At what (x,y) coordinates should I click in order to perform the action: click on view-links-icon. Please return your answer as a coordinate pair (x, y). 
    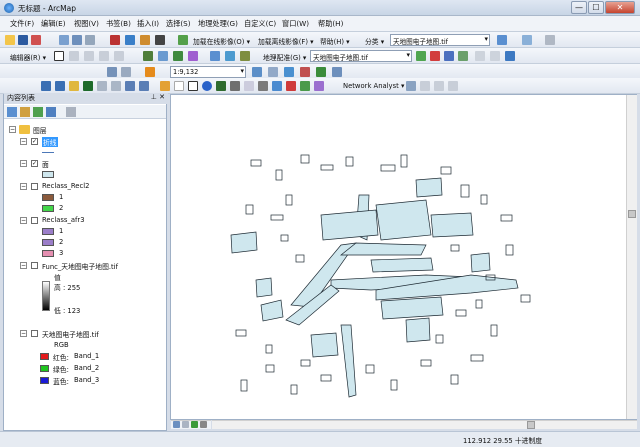
    Looking at the image, I should click on (463, 56).